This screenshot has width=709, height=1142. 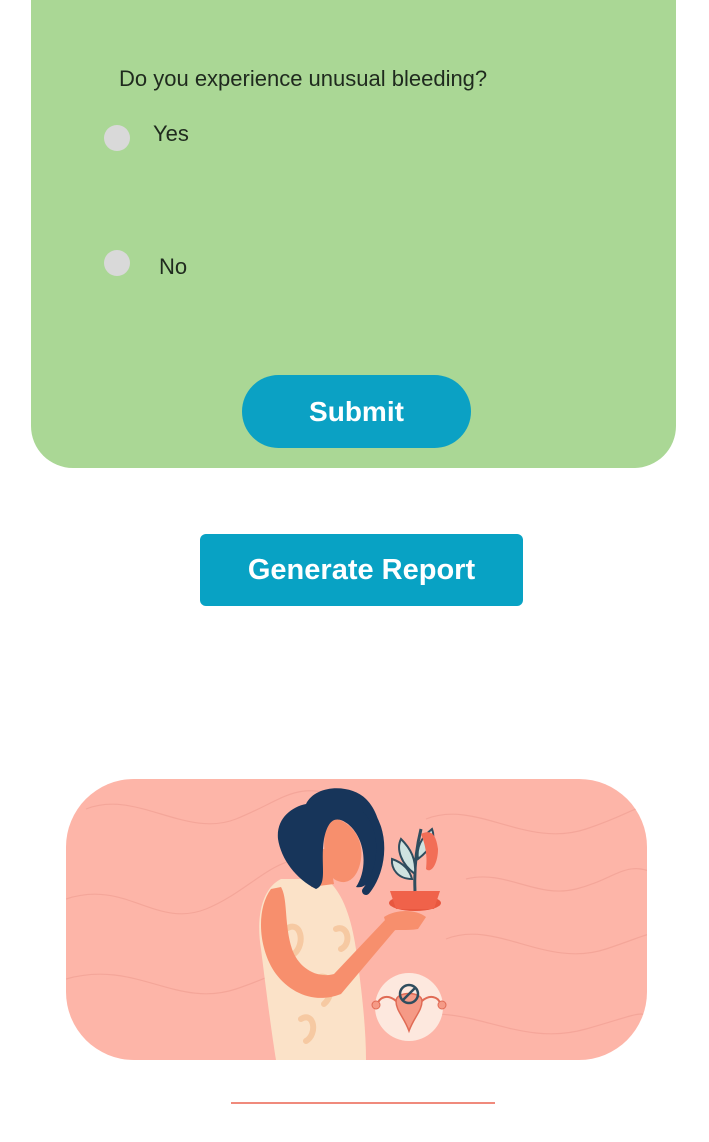 What do you see at coordinates (117, 263) in the screenshot?
I see `radio-no` at bounding box center [117, 263].